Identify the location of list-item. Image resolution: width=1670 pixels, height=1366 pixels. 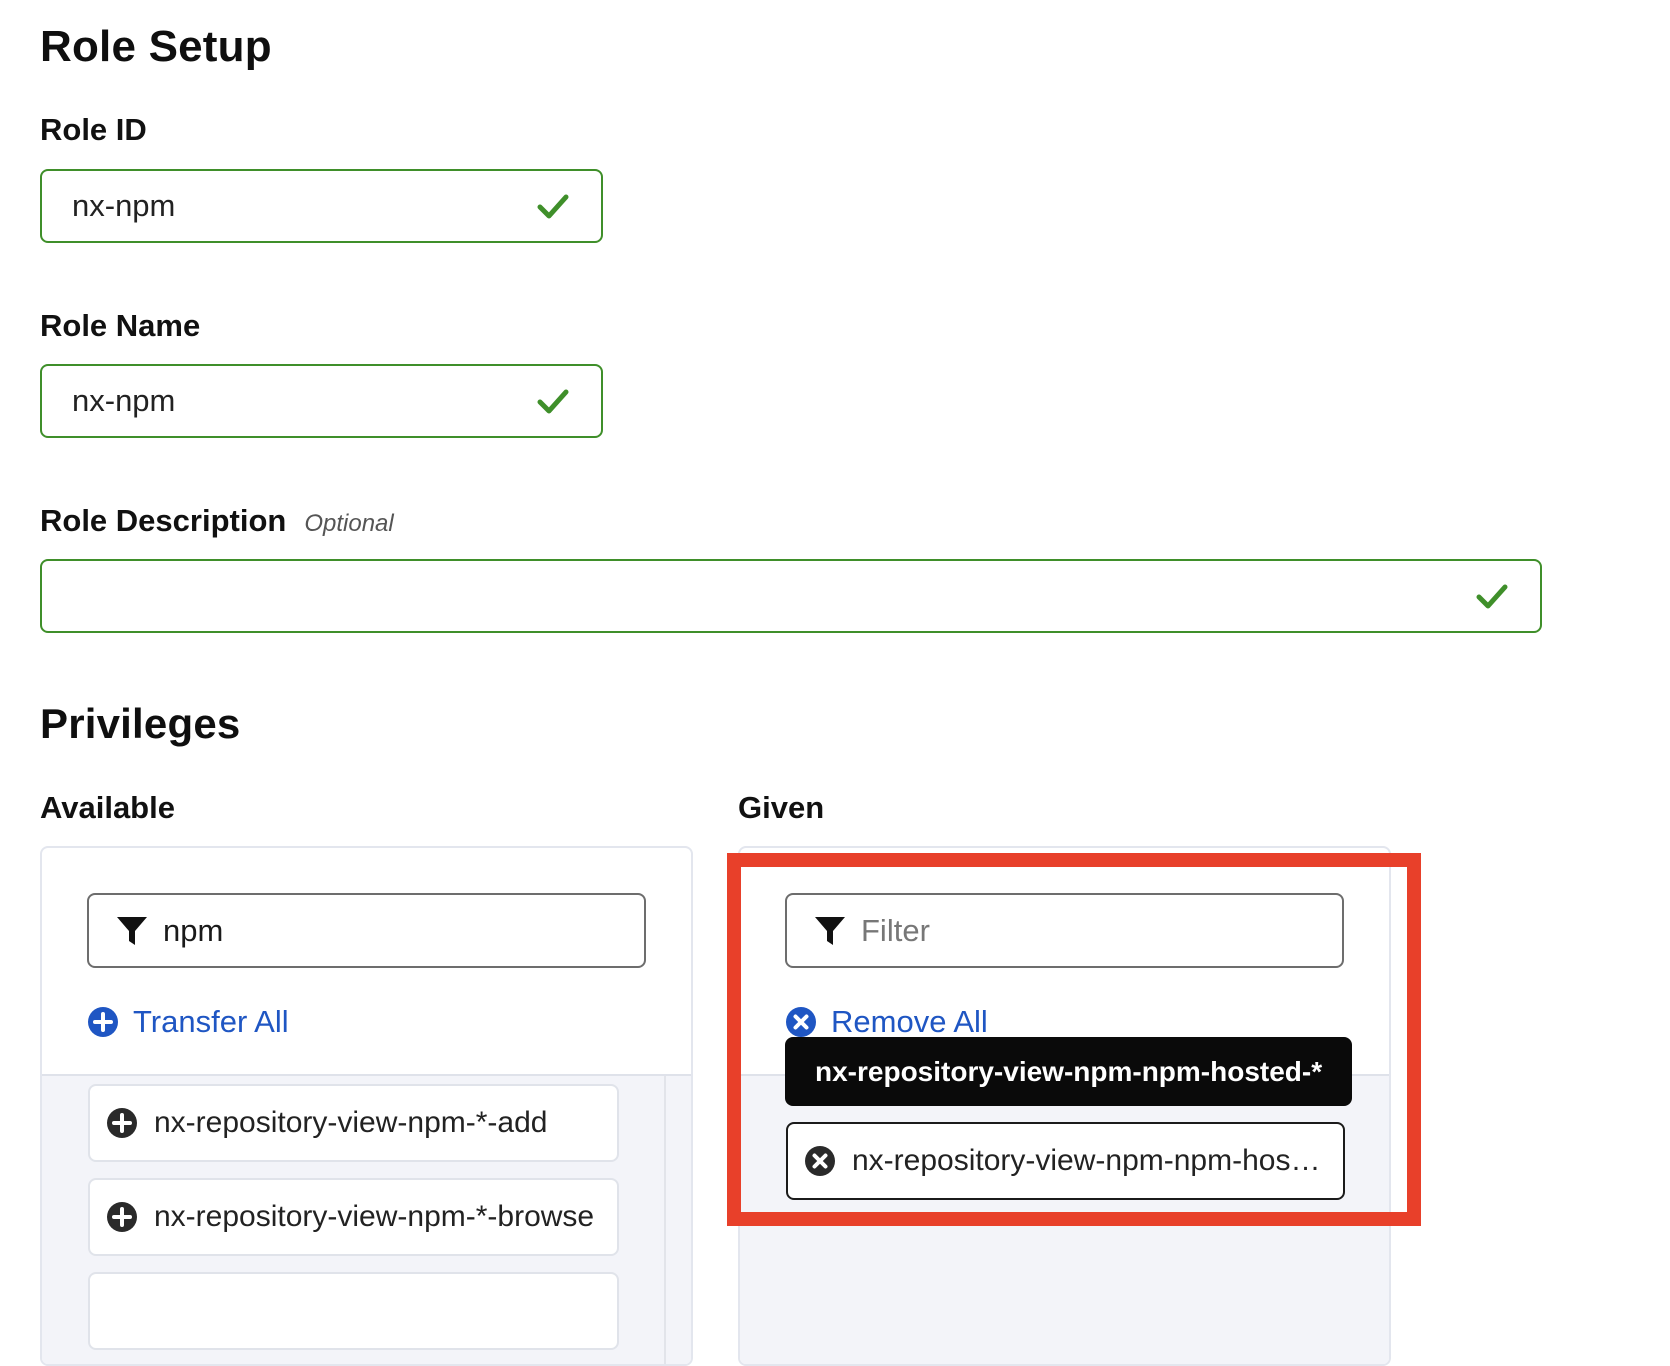
(353, 1311).